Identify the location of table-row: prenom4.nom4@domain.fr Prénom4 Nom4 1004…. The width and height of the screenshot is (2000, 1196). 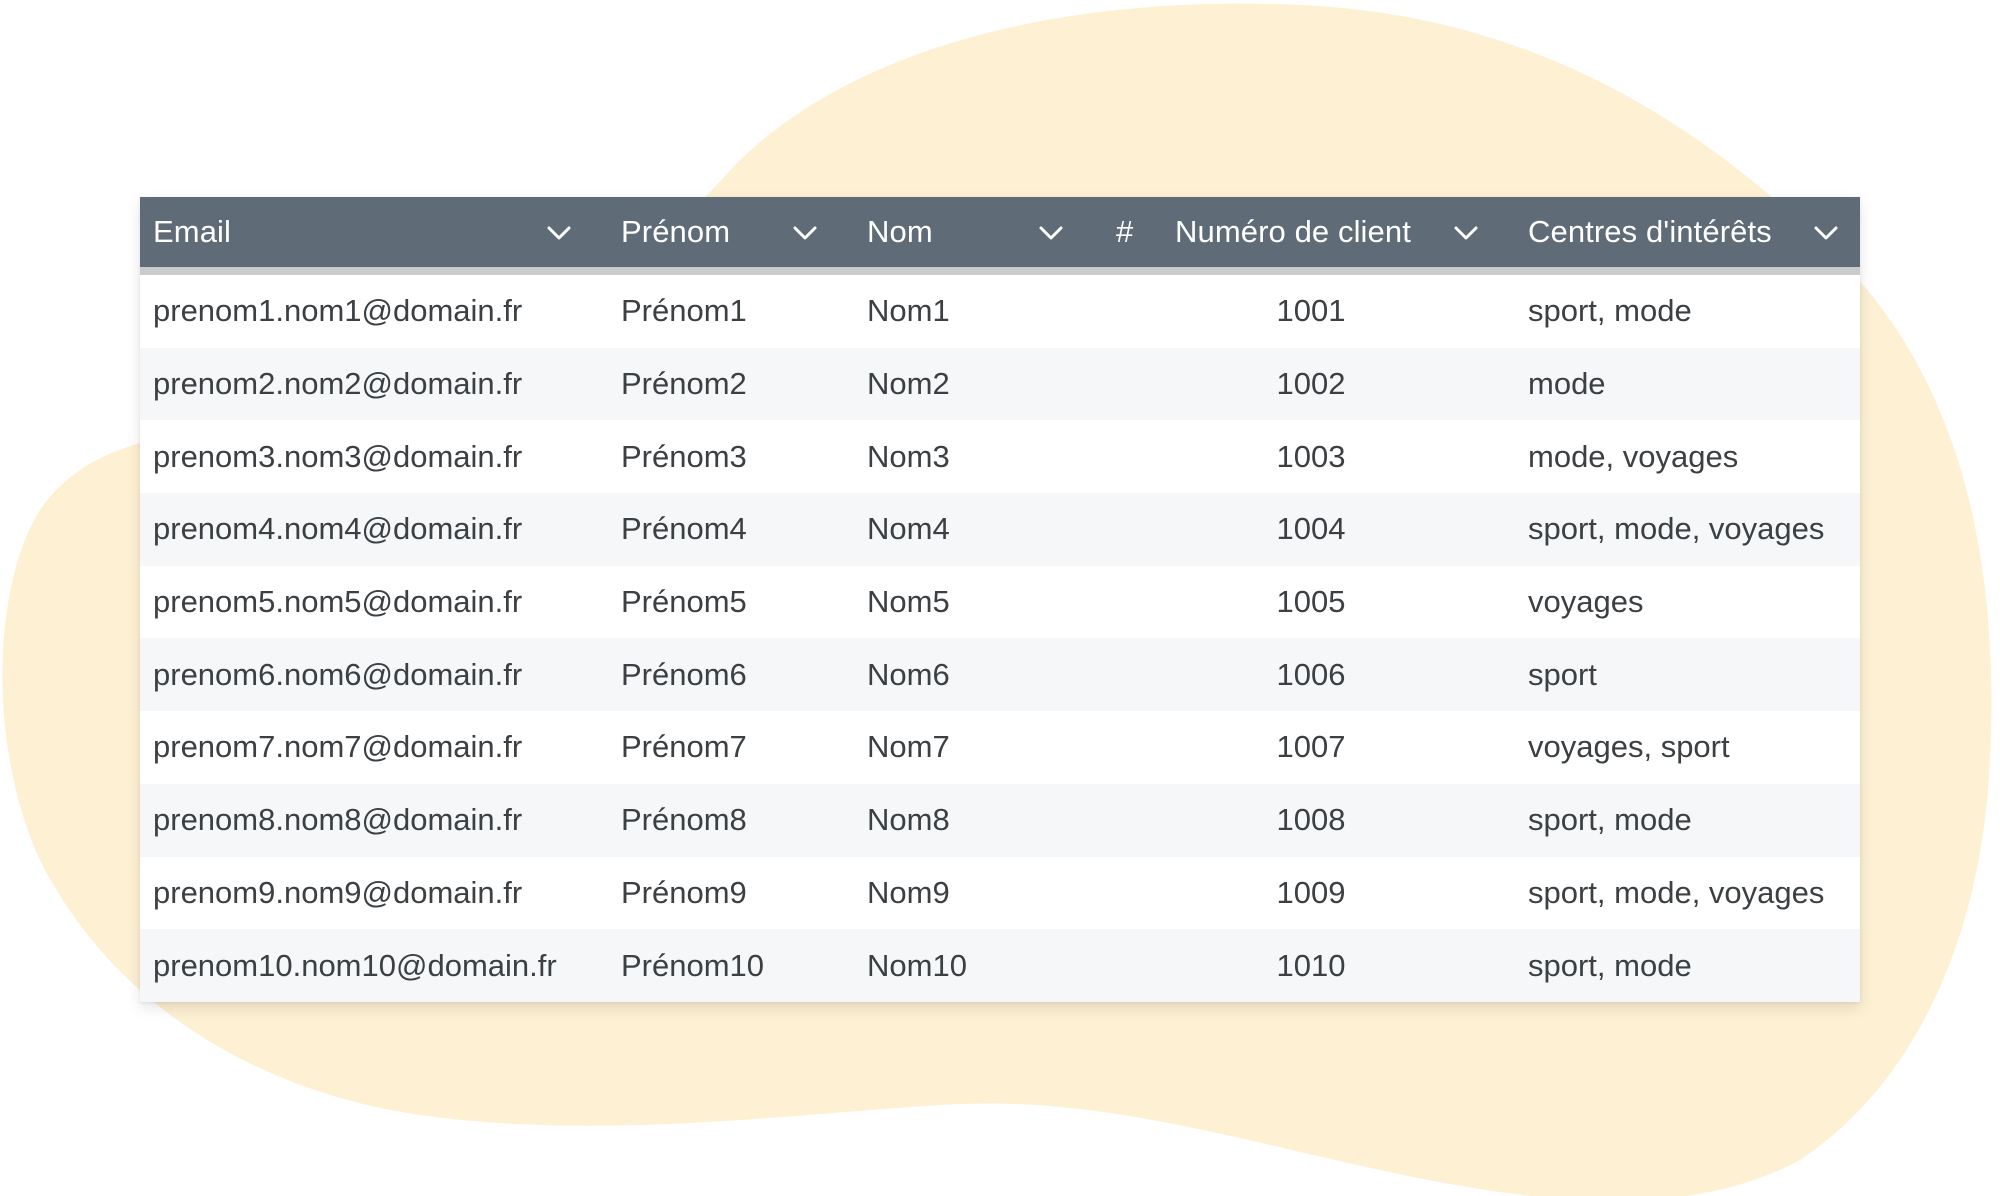
(1000, 529).